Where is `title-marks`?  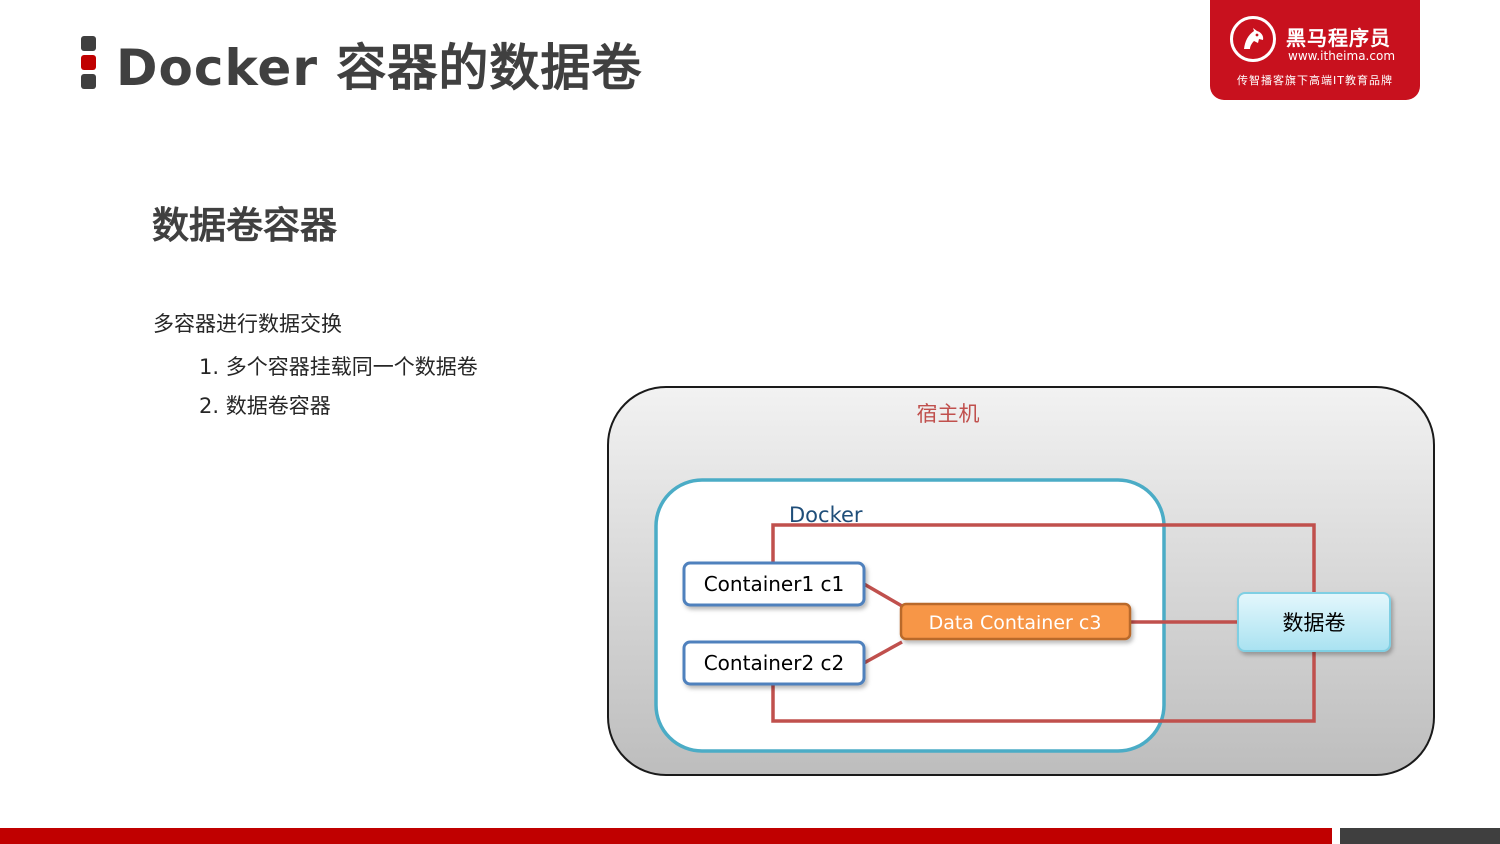 title-marks is located at coordinates (88, 64).